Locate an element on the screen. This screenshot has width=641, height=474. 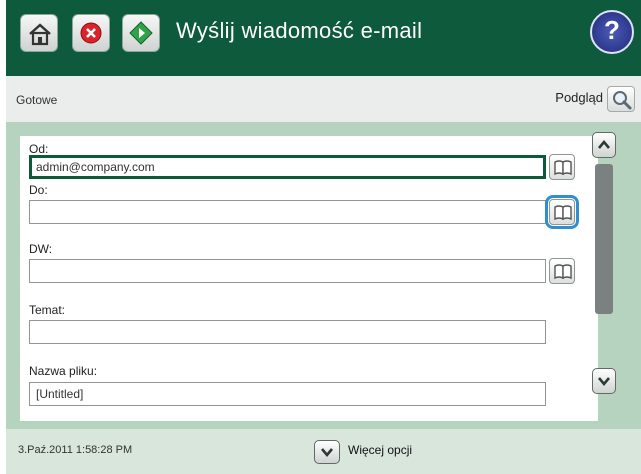
cc-label: DW: is located at coordinates (41, 249).